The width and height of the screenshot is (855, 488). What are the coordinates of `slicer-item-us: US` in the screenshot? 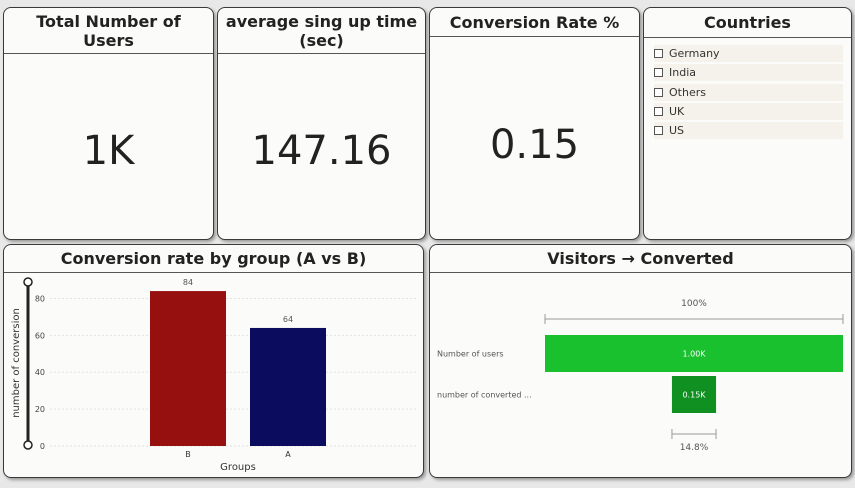 It's located at (748, 130).